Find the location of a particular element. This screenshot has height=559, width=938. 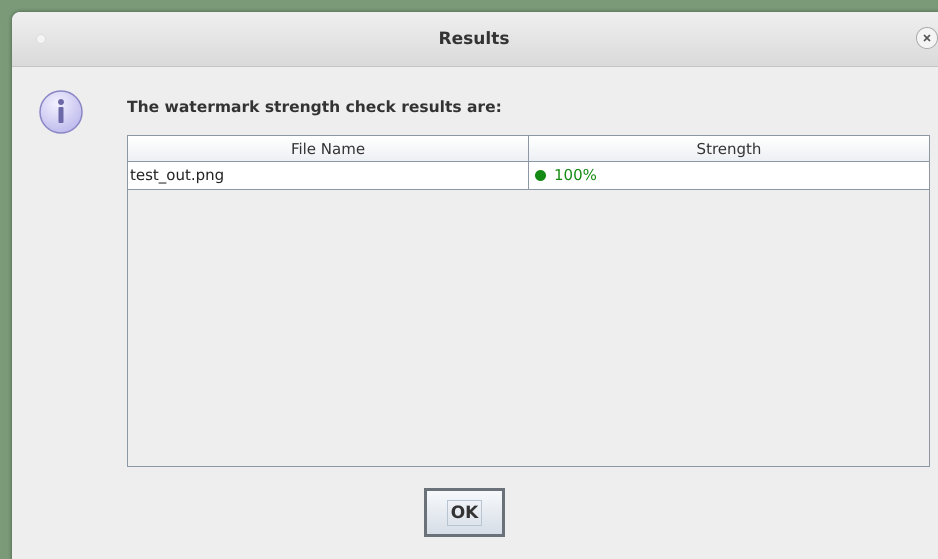

table-cell-text: test_out.png is located at coordinates (177, 175).